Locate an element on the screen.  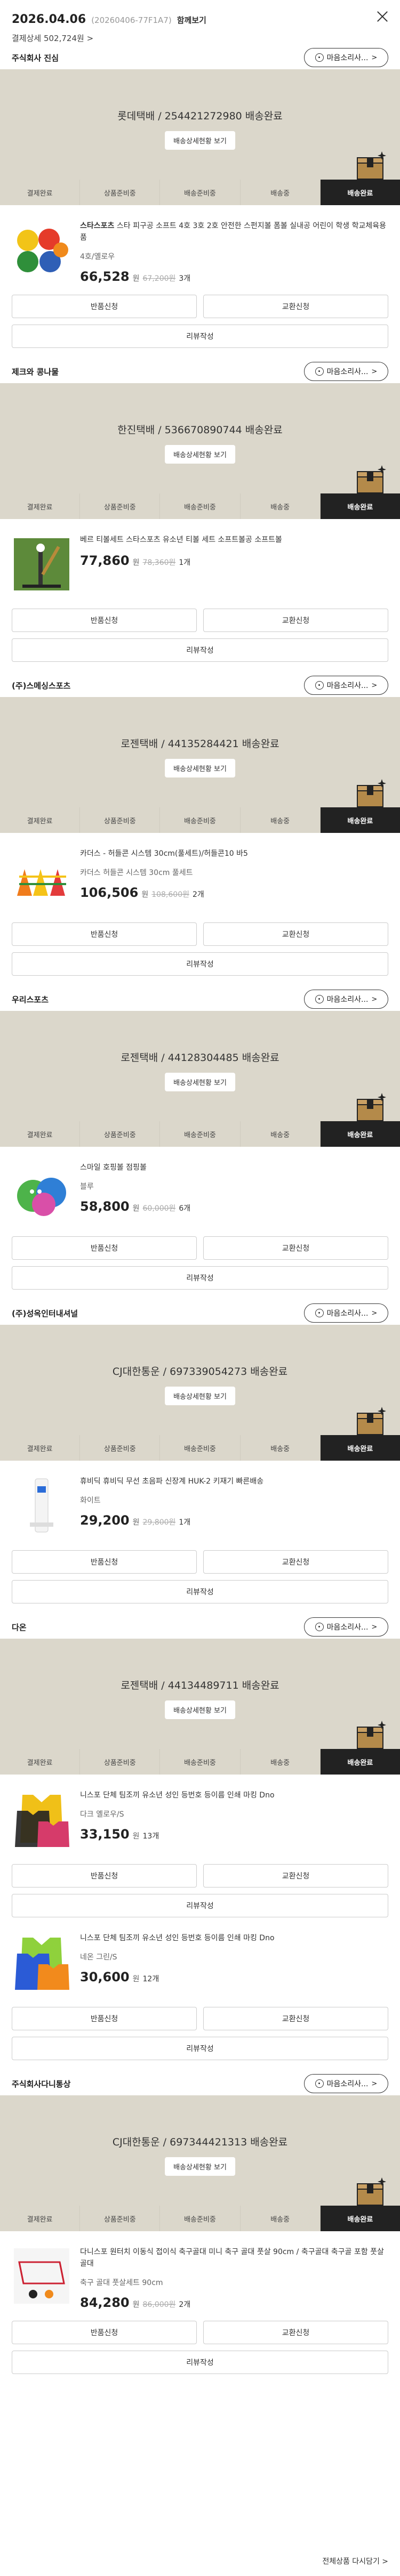
price-row: 33,150 원 13개 is located at coordinates (234, 1834).